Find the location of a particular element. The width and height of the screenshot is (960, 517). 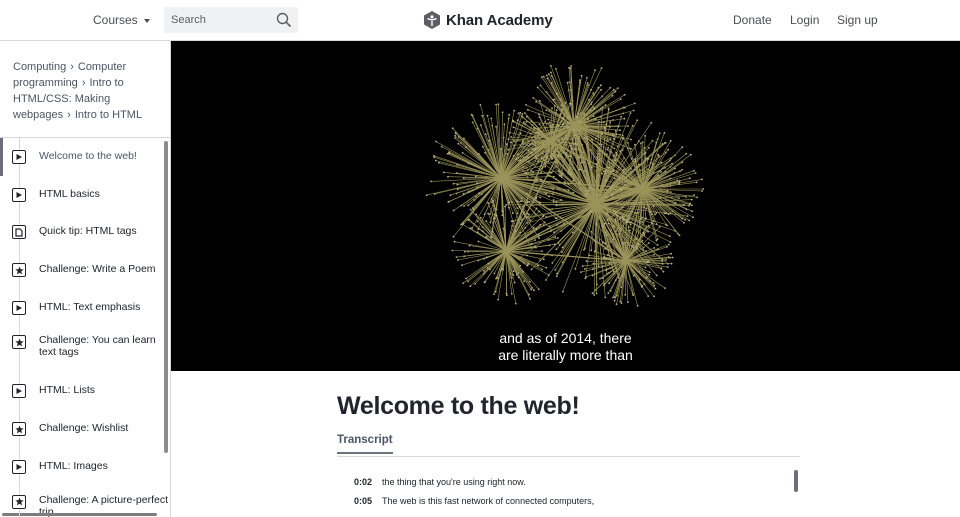

lesson-label: HTML: Images is located at coordinates (73, 465).